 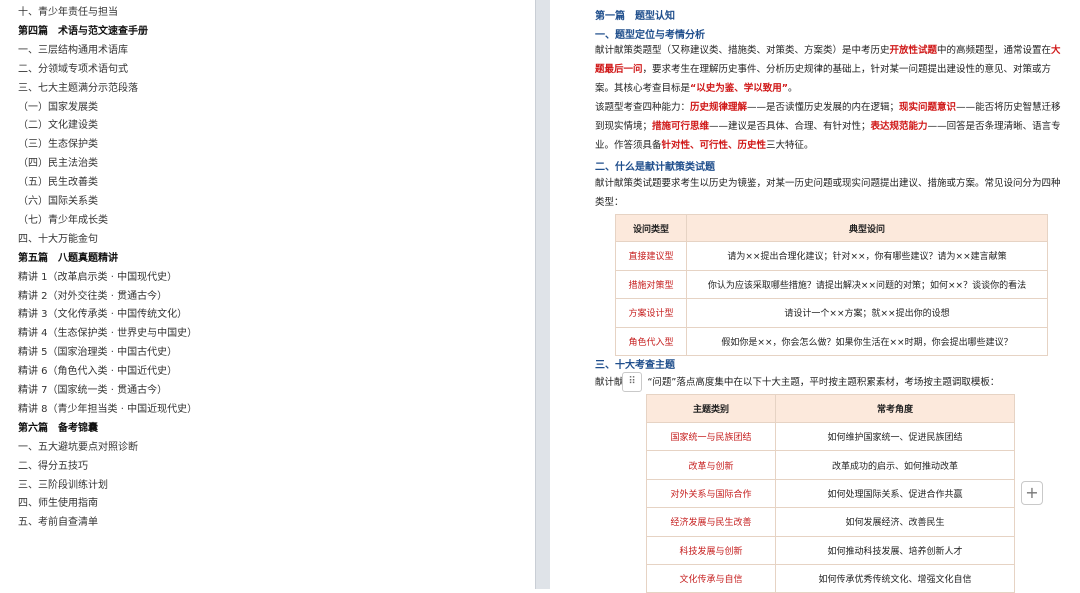 What do you see at coordinates (58, 240) in the screenshot?
I see `outline-item: 四、十大万能金句` at bounding box center [58, 240].